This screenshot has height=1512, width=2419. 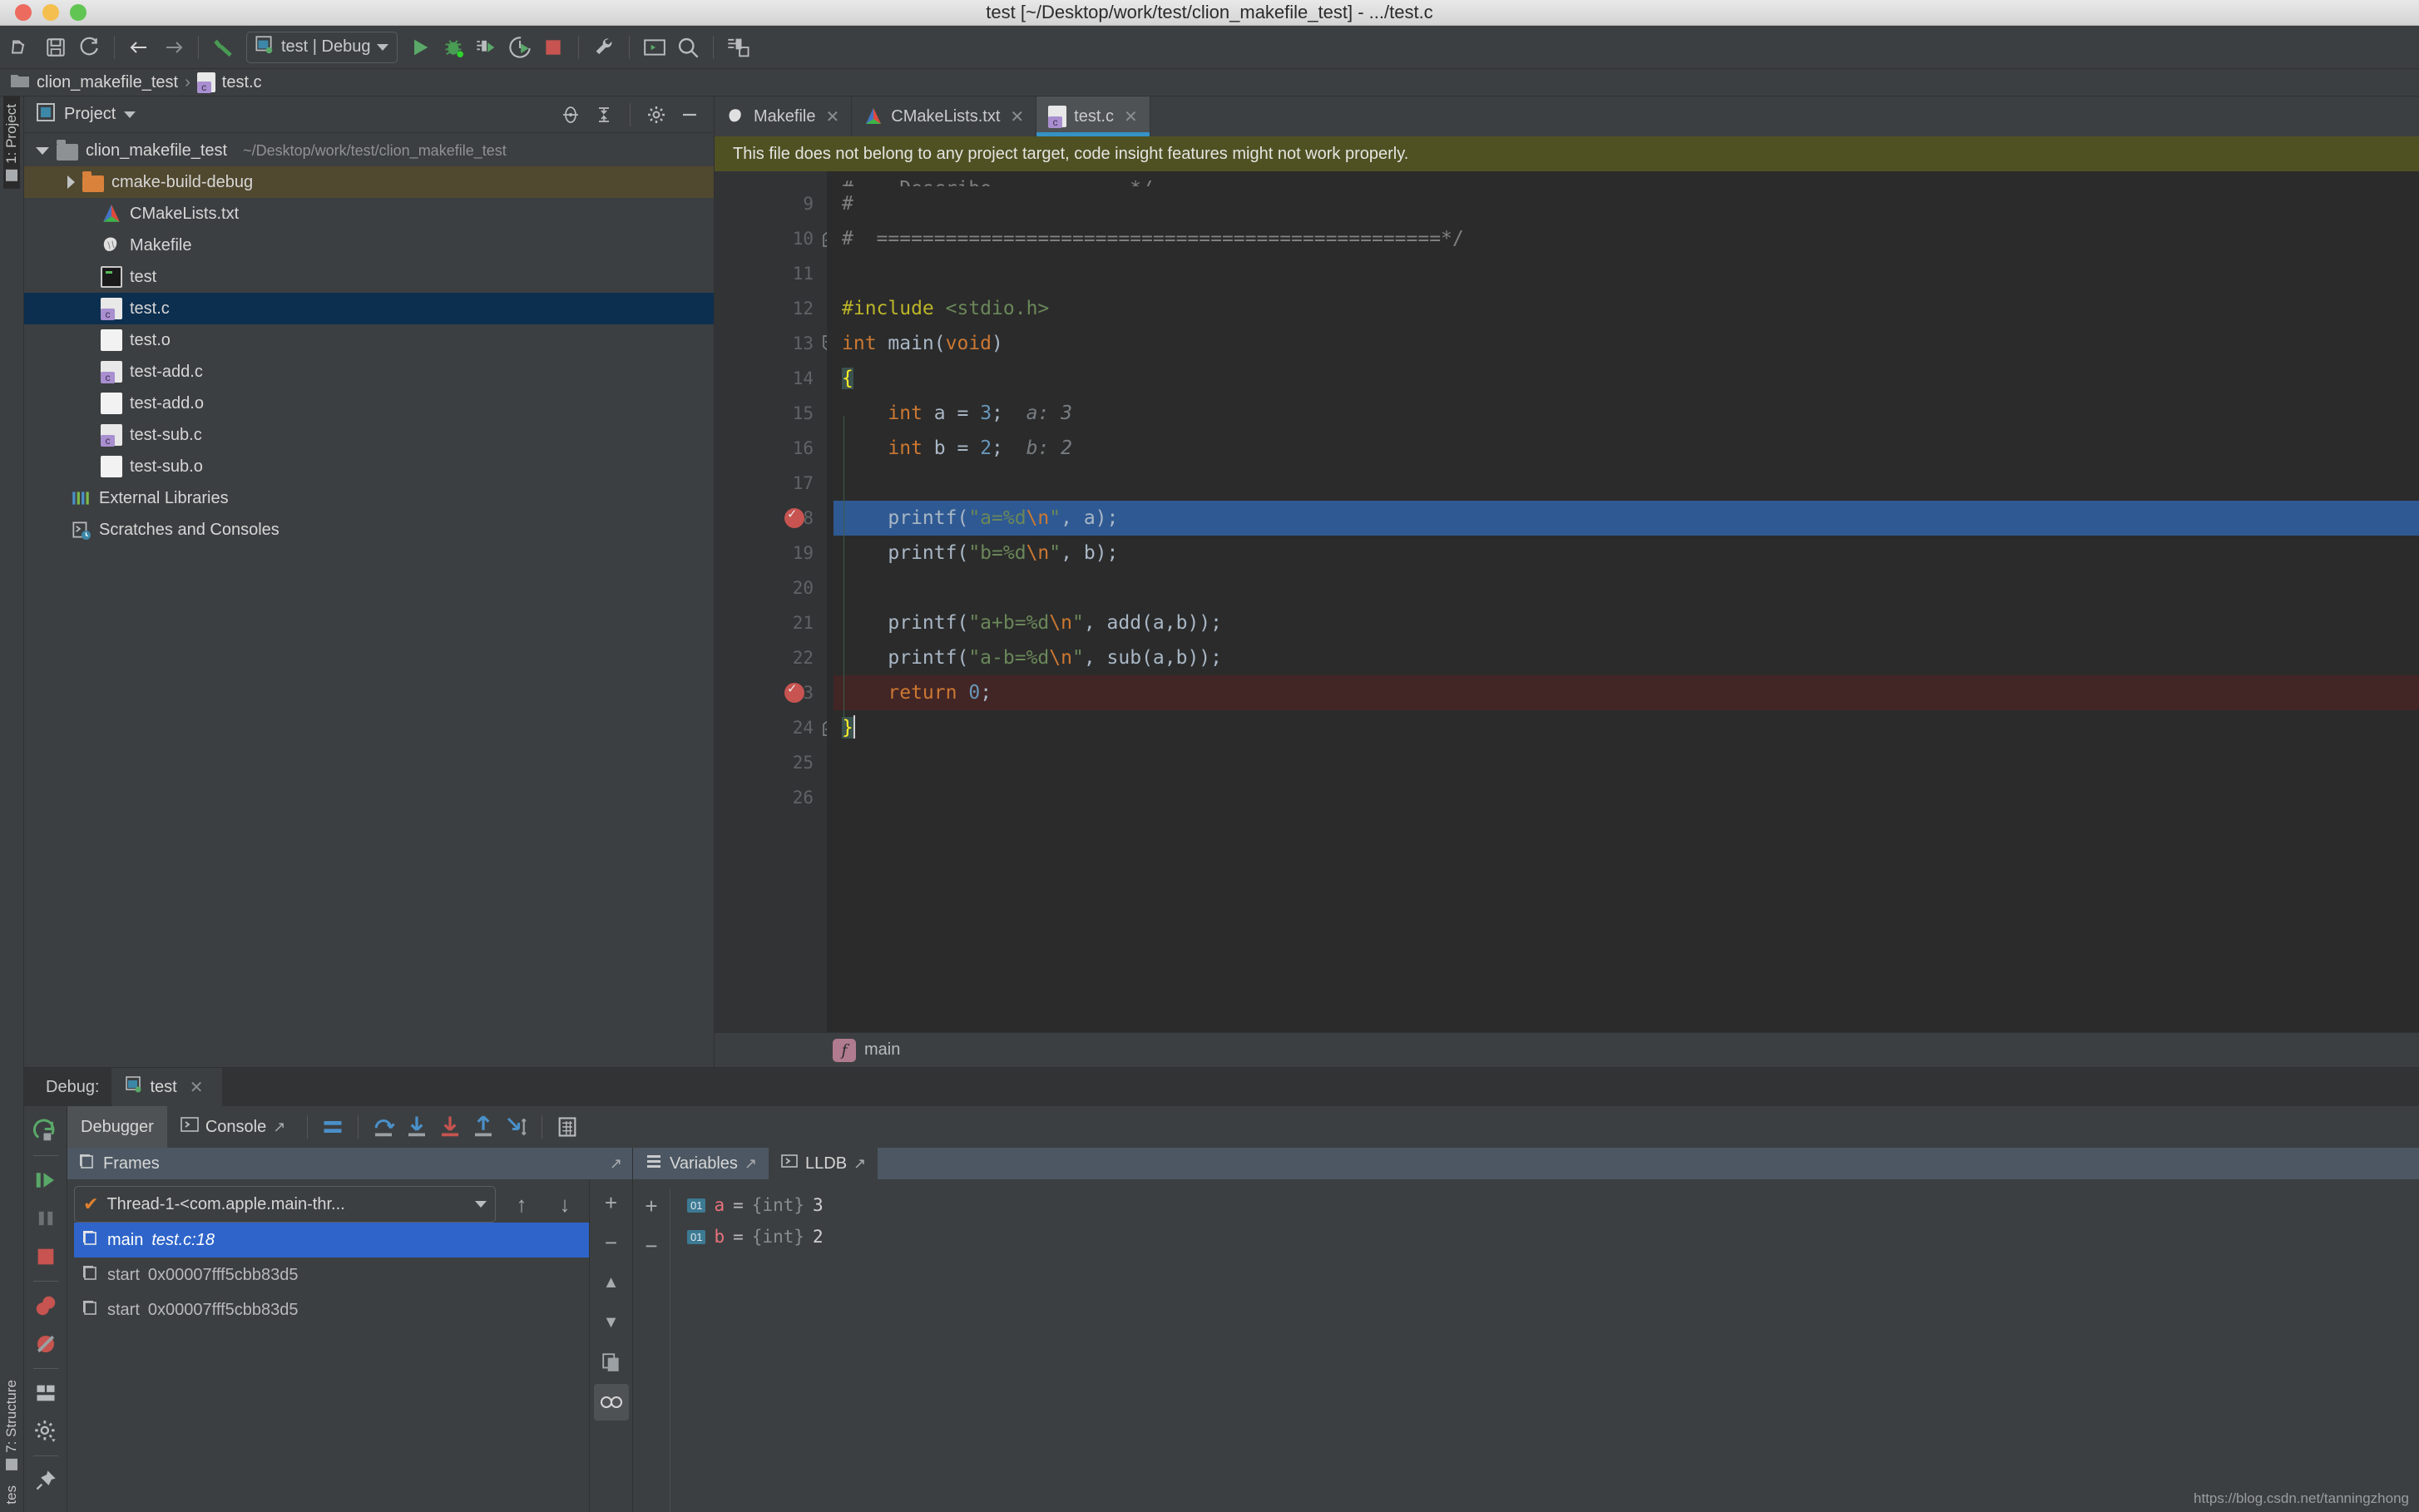 What do you see at coordinates (789, 1163) in the screenshot?
I see `console-icon` at bounding box center [789, 1163].